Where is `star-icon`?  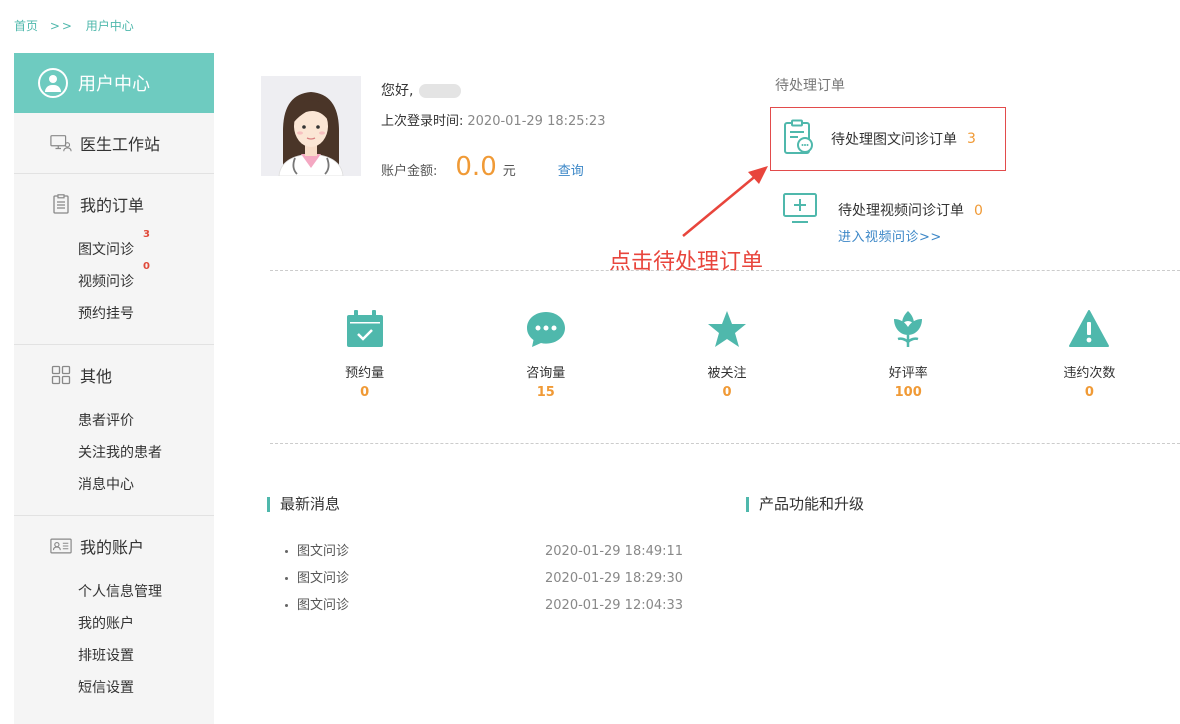
star-icon is located at coordinates (726, 329).